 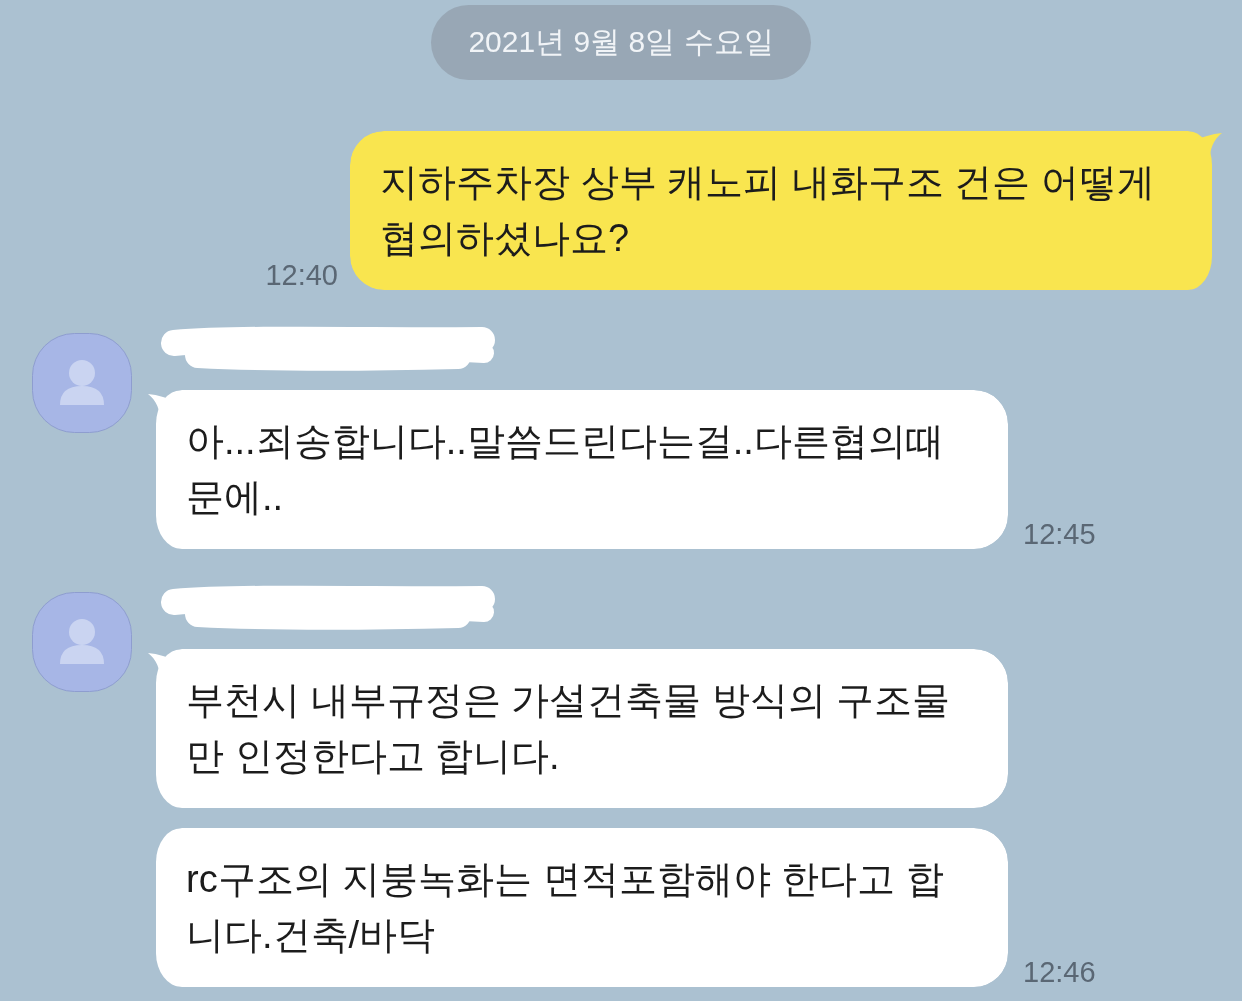 I want to click on message-time: 12:45, so click(x=1059, y=534).